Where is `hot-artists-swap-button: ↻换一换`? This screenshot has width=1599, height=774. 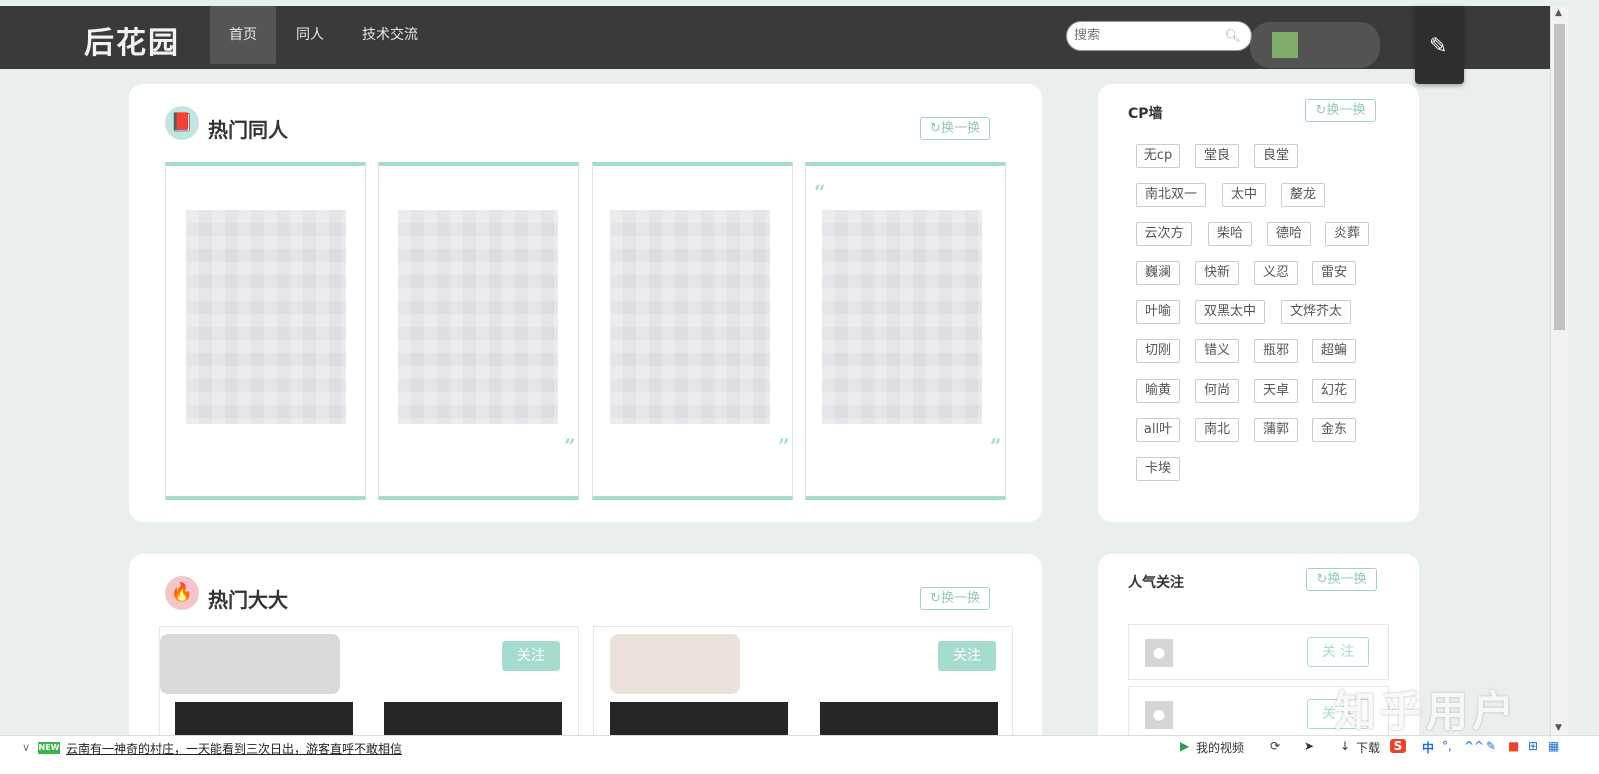
hot-artists-swap-button: ↻换一换 is located at coordinates (955, 598).